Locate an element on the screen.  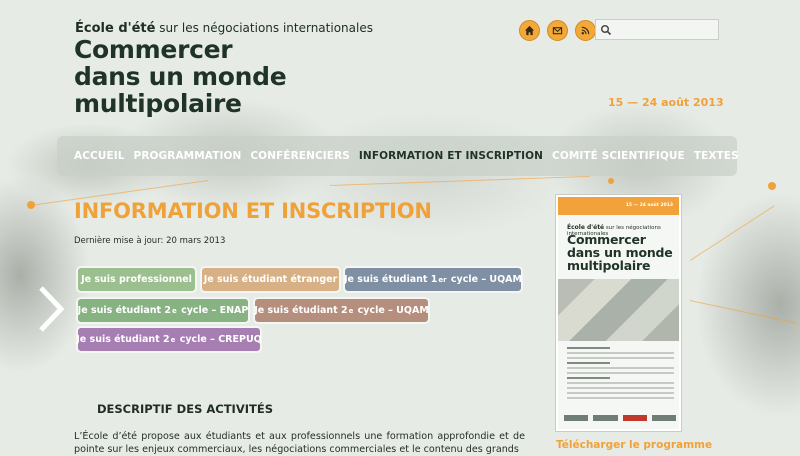
kicker-bold: École d'été is located at coordinates (115, 28).